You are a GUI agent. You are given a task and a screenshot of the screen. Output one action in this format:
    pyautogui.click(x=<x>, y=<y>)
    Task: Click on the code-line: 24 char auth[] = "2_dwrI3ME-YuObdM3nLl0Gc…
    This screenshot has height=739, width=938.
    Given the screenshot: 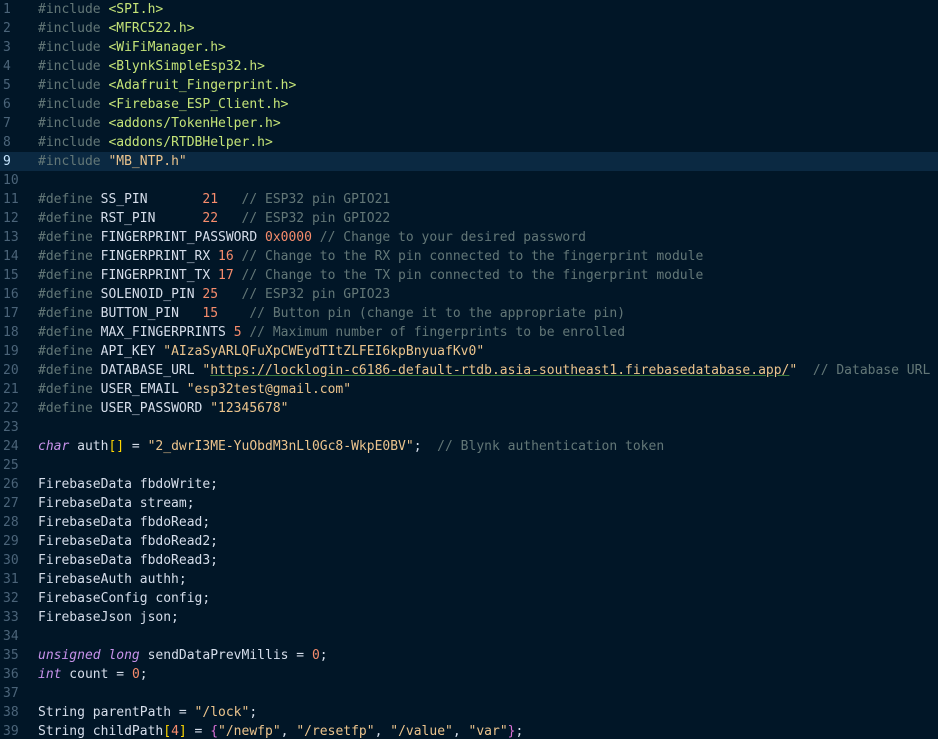 What is the action you would take?
    pyautogui.click(x=469, y=446)
    